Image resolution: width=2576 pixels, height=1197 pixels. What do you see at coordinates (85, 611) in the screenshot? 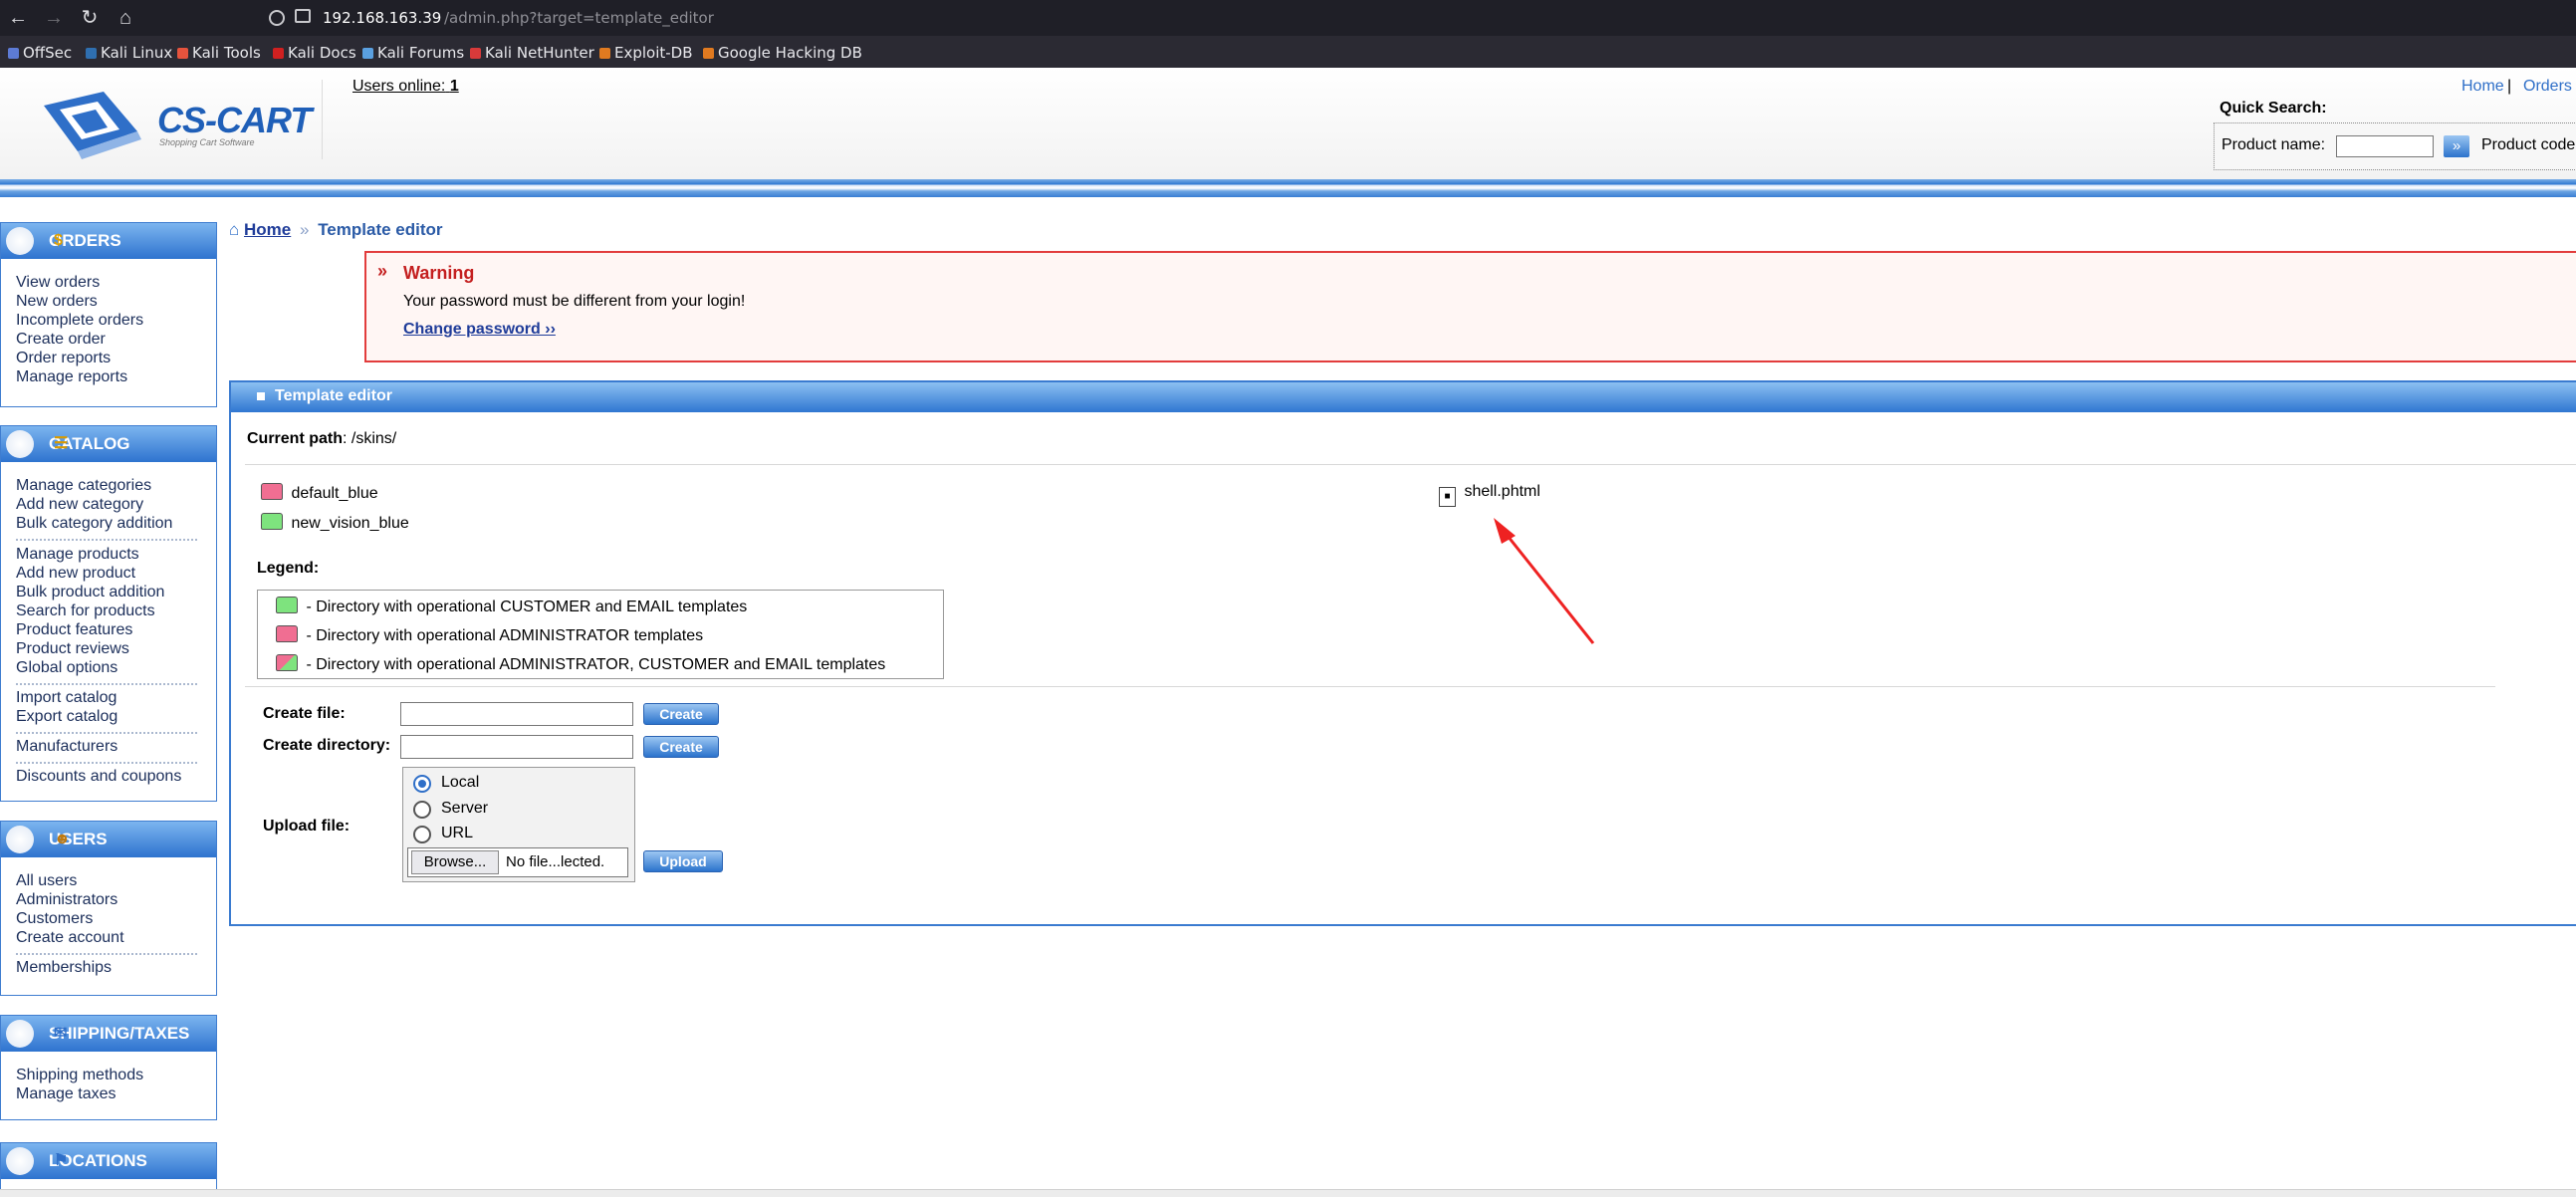
I see `sidebar-item-search-for-products: Search for products` at bounding box center [85, 611].